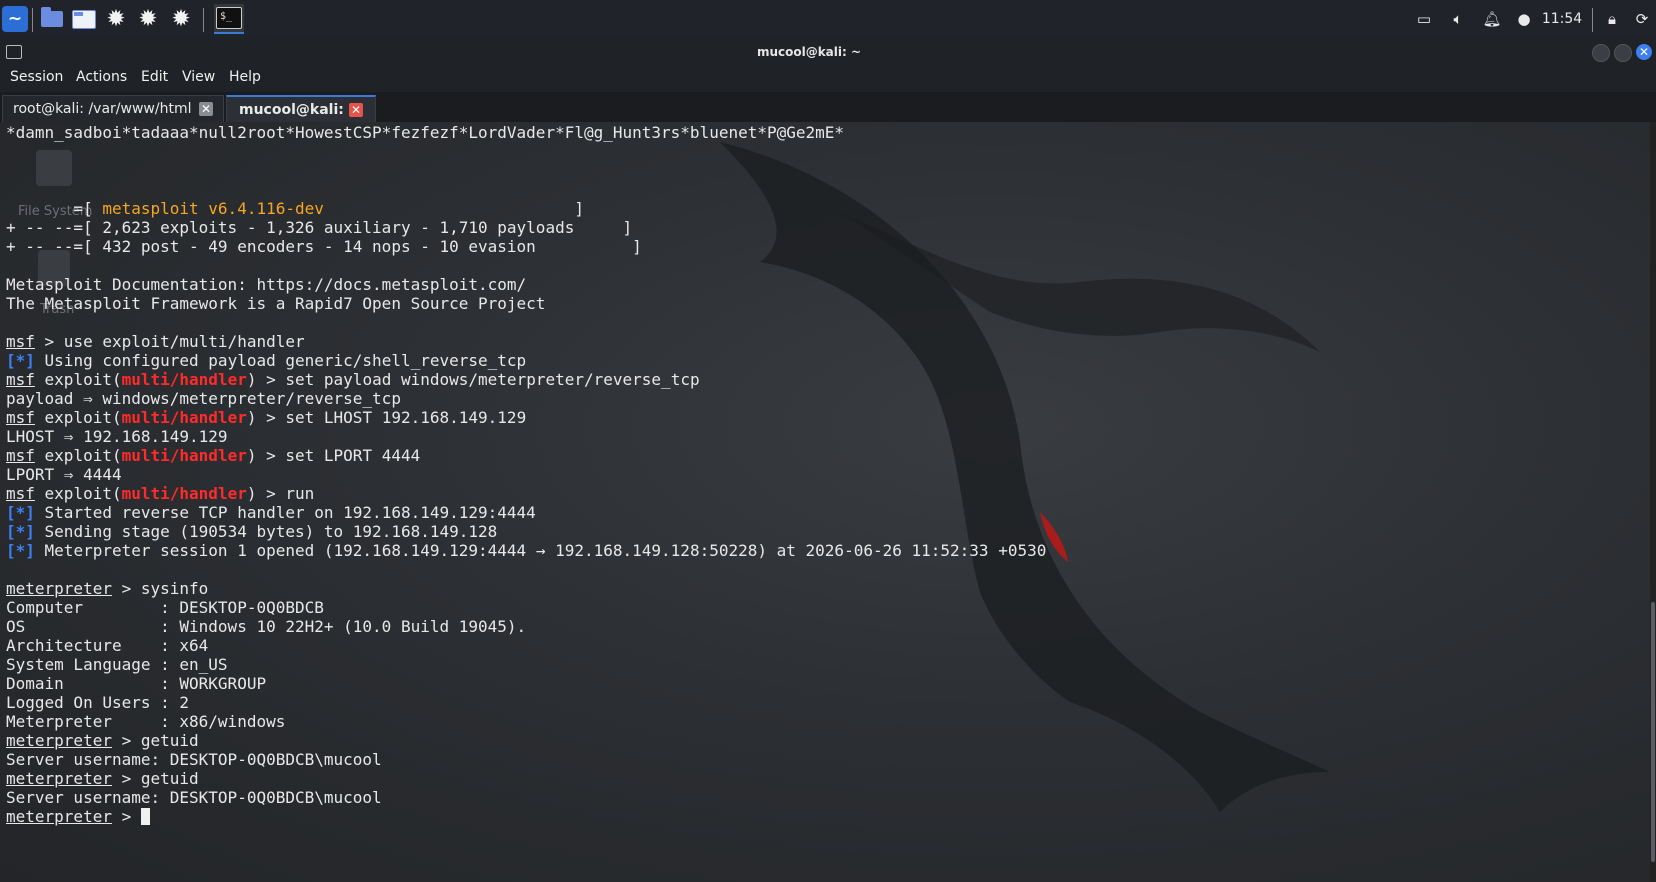 Image resolution: width=1656 pixels, height=882 pixels. I want to click on scrollbar-thumb, so click(1653, 732).